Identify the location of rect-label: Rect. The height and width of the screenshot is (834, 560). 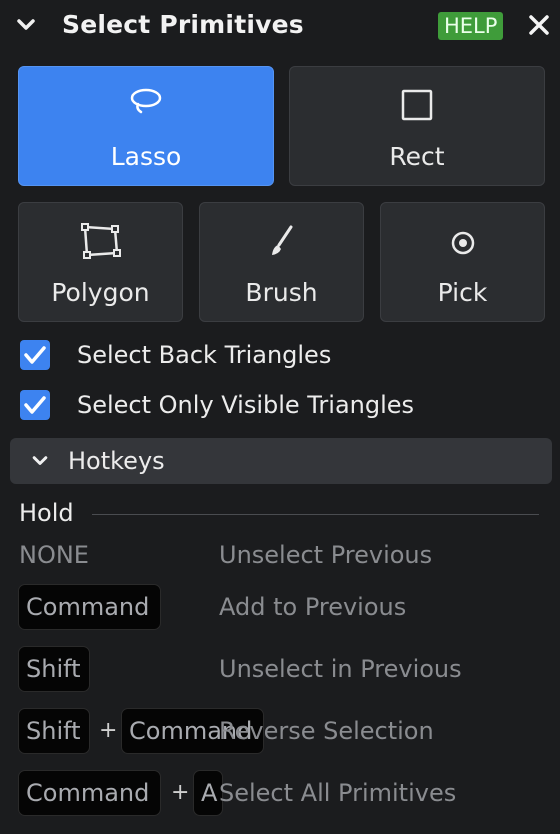
(417, 156).